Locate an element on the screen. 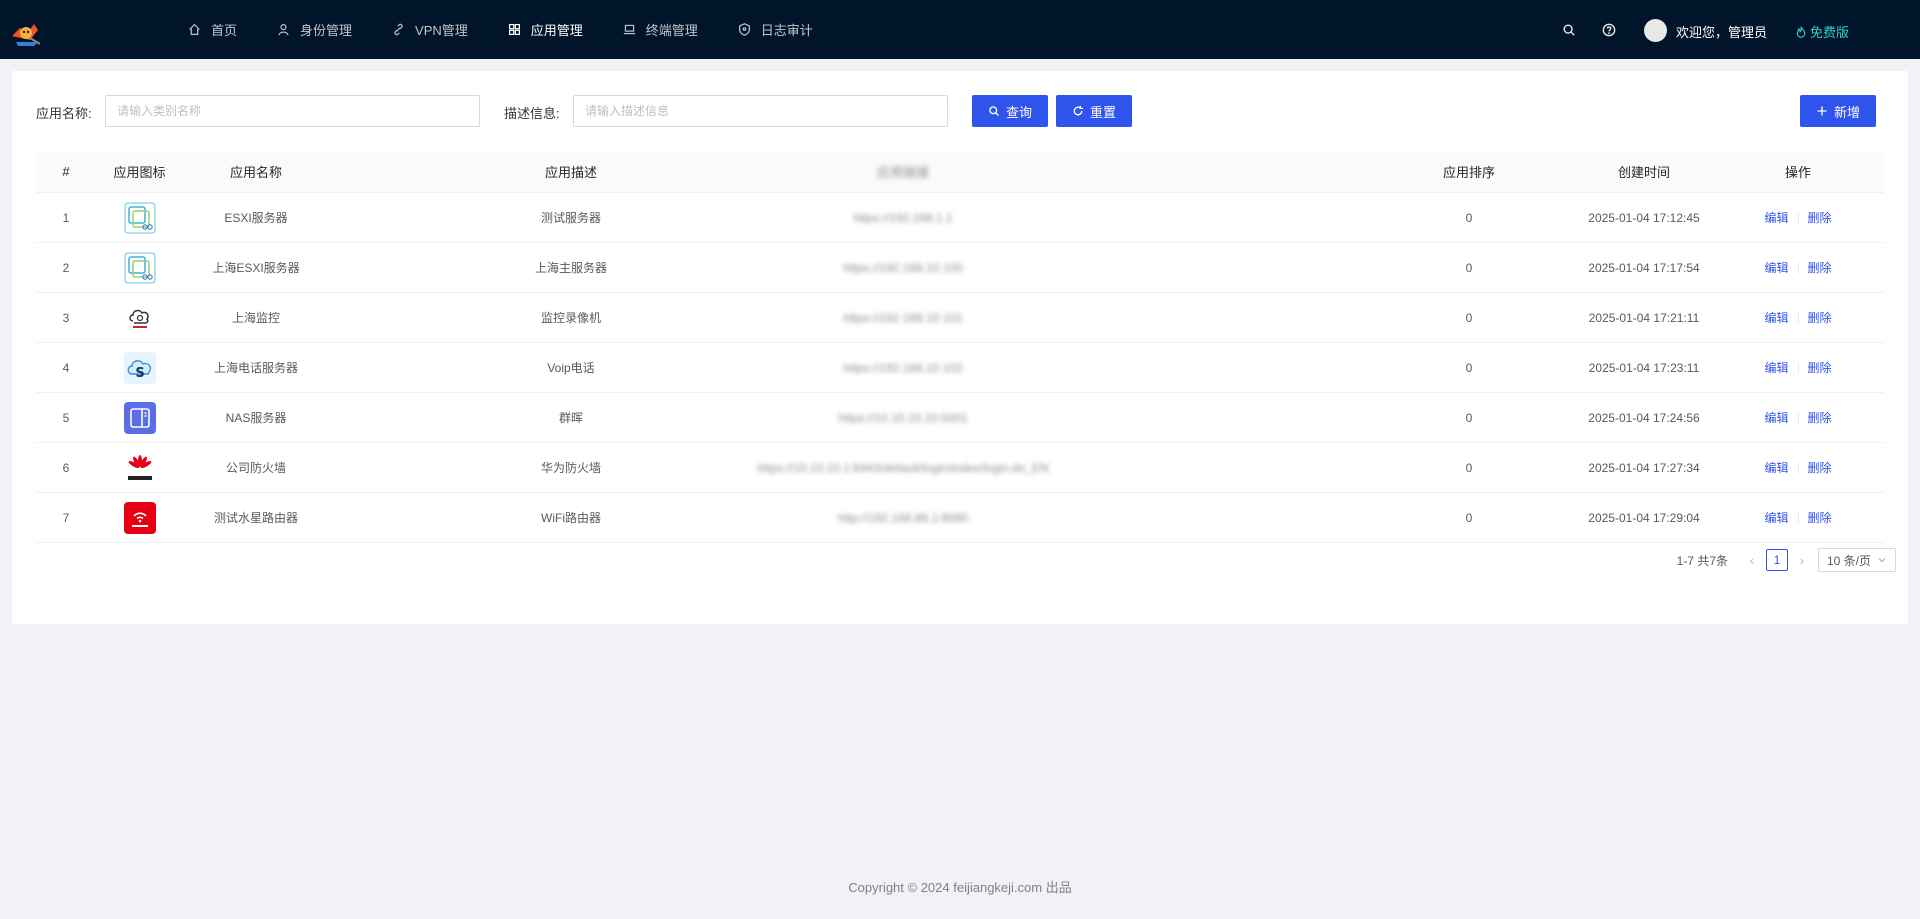 The image size is (1920, 919). row-app-desc: 测试服务器 is located at coordinates (570, 218).